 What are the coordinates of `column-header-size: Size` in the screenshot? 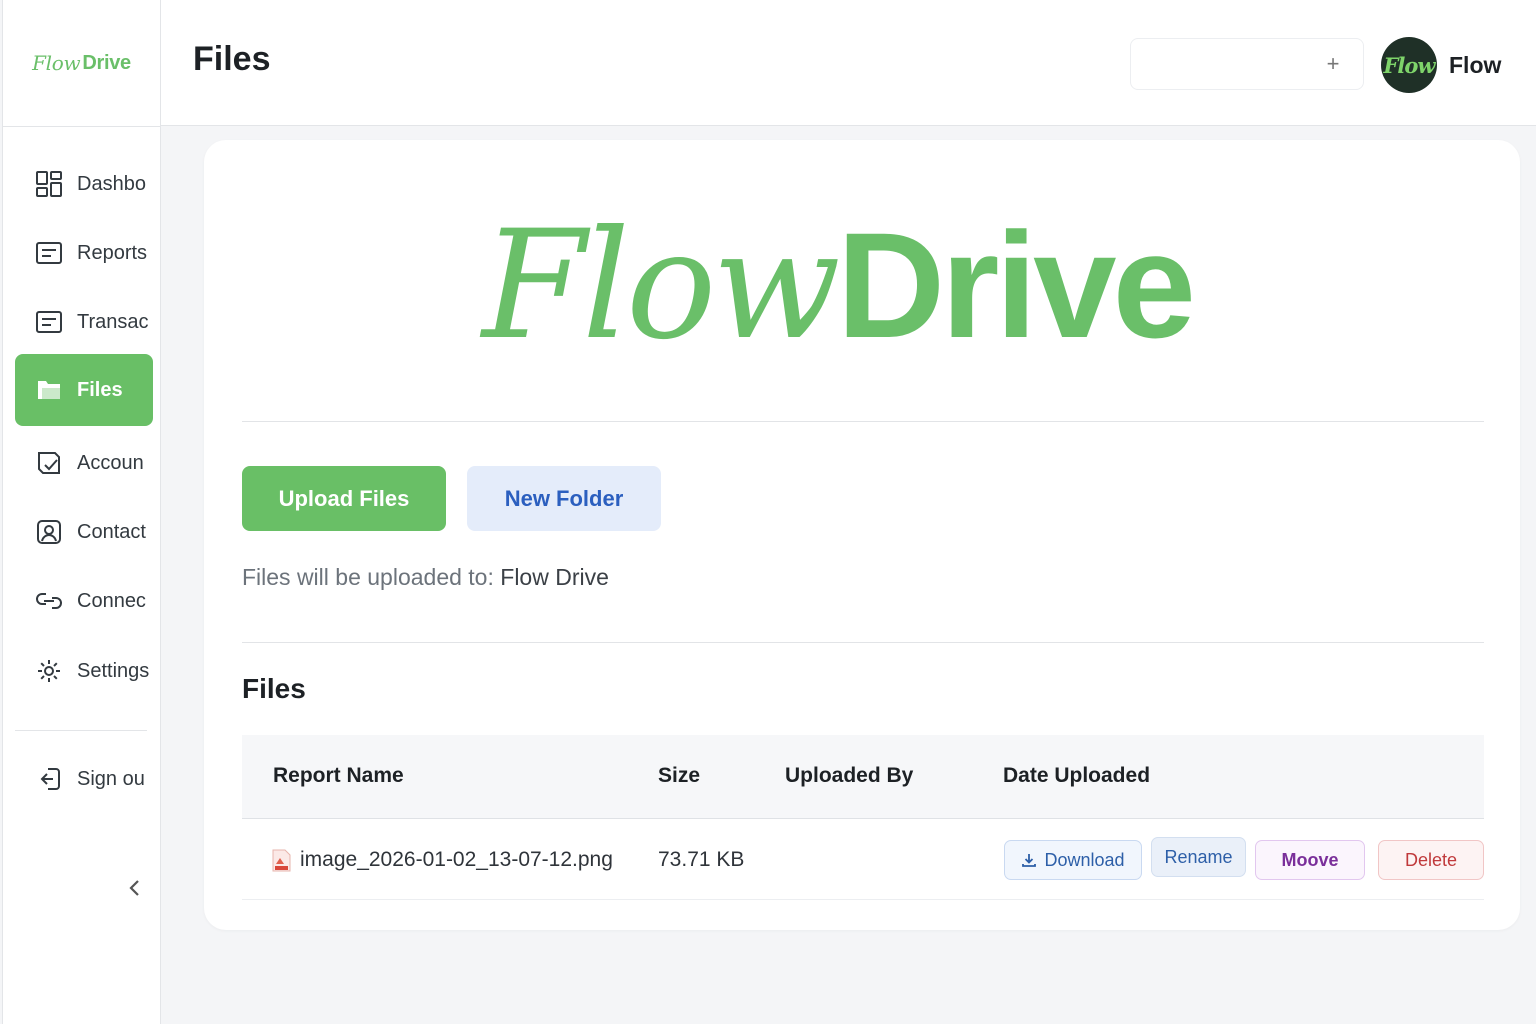 It's located at (679, 776).